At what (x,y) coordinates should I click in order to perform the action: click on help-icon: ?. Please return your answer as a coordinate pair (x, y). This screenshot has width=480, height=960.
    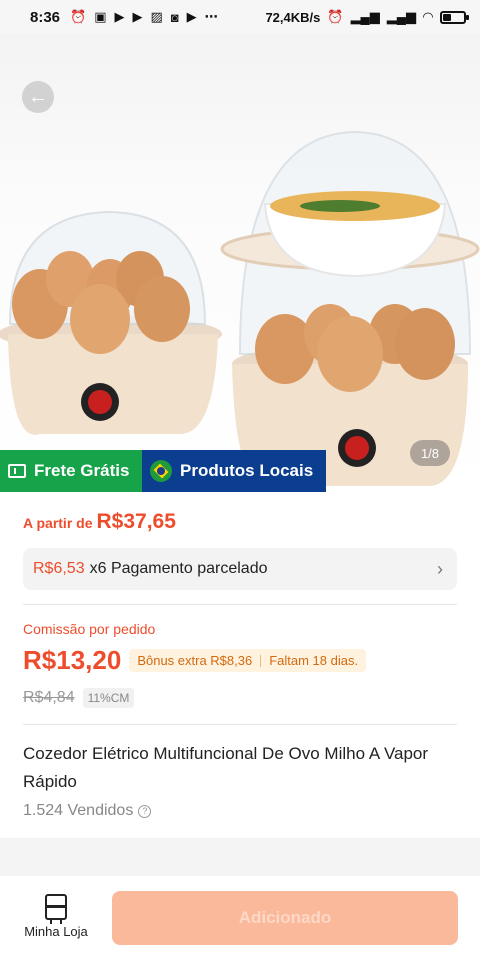
    Looking at the image, I should click on (145, 811).